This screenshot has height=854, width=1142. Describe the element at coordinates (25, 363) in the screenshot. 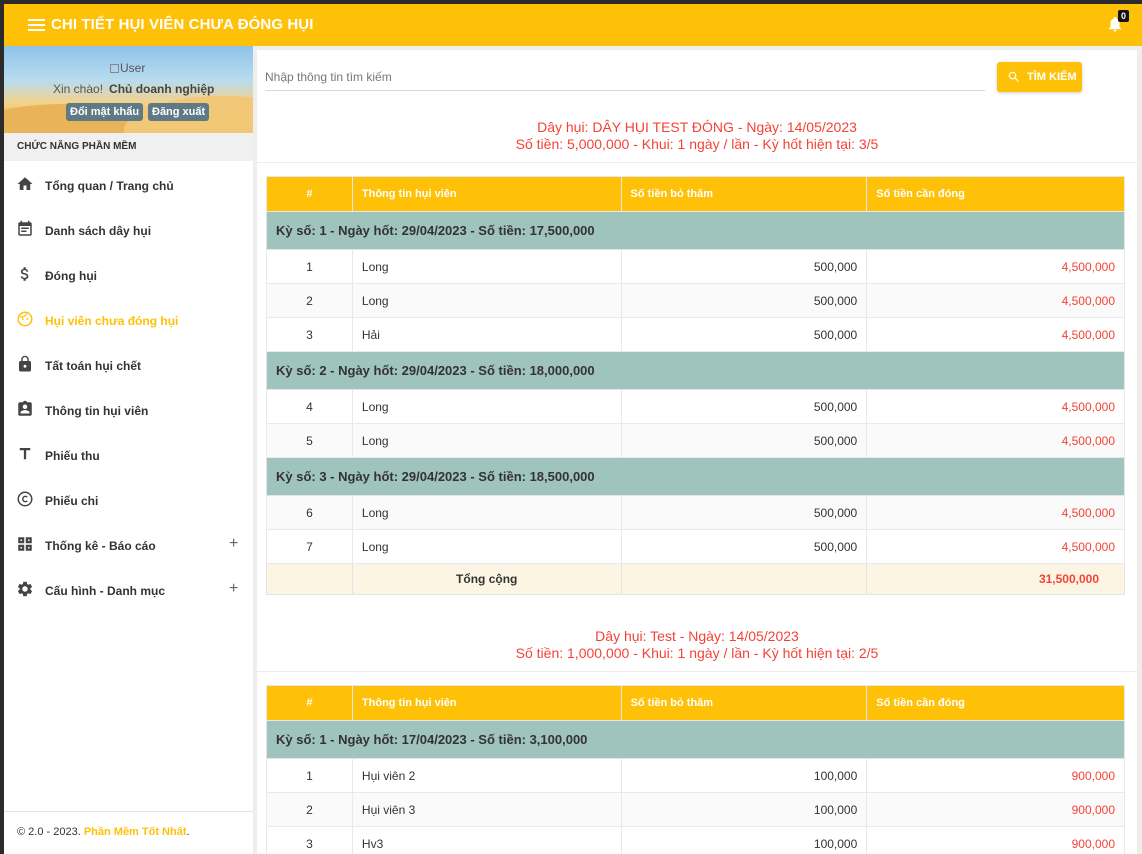

I see `lock-icon` at that location.